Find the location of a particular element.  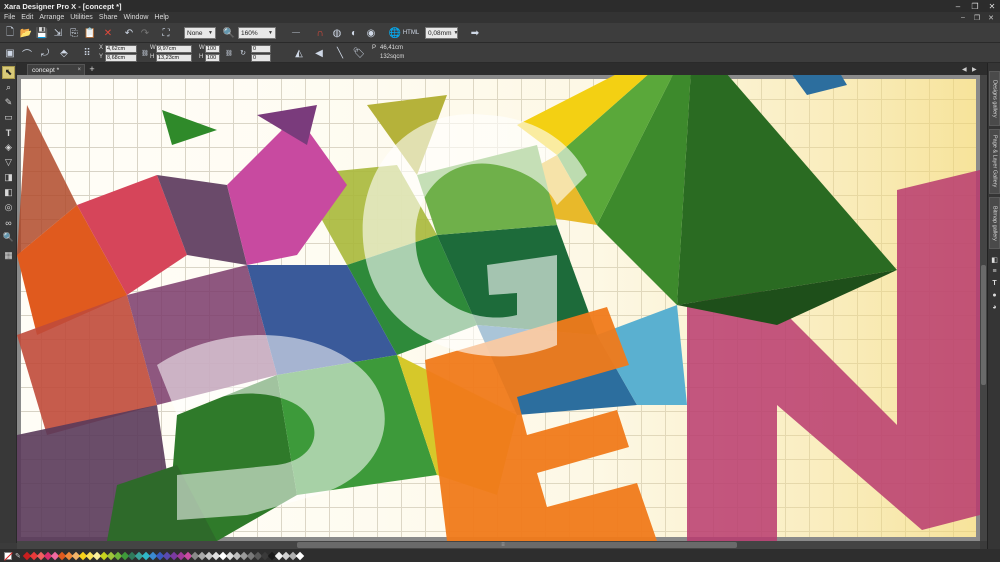

menu-help: Help is located at coordinates (161, 17).